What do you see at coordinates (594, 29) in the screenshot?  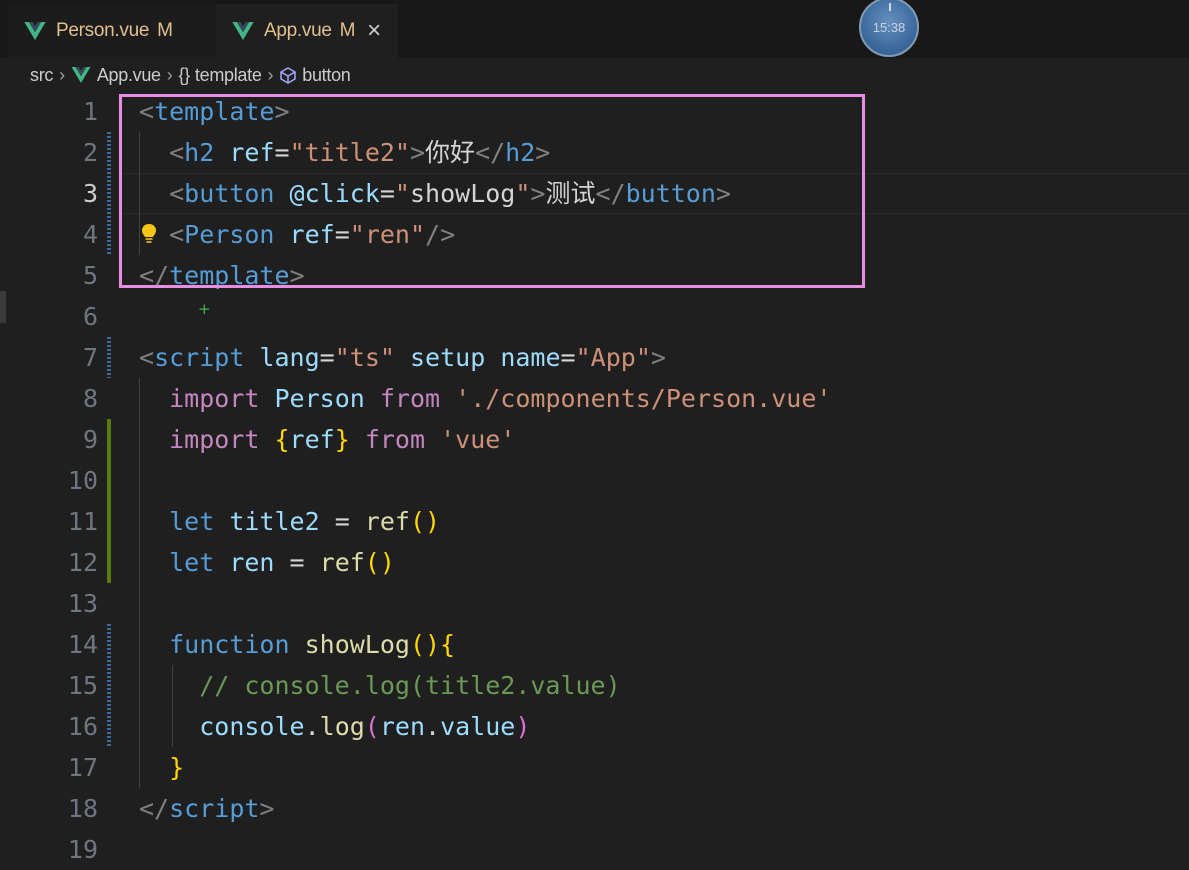 I see `tab-bar: Person.vue M App.vue M × 15:38` at bounding box center [594, 29].